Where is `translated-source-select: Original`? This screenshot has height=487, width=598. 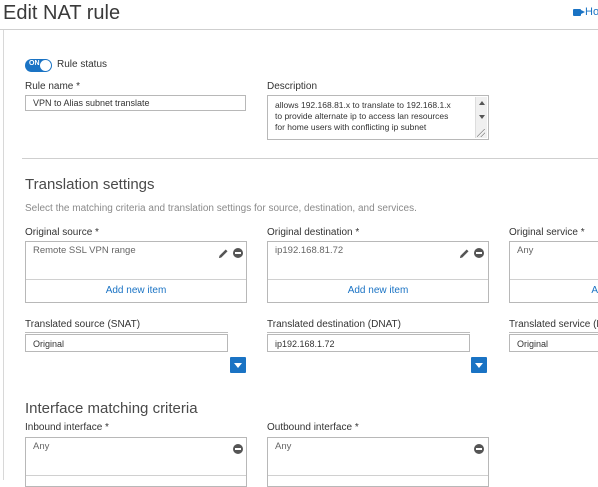 translated-source-select: Original is located at coordinates (126, 343).